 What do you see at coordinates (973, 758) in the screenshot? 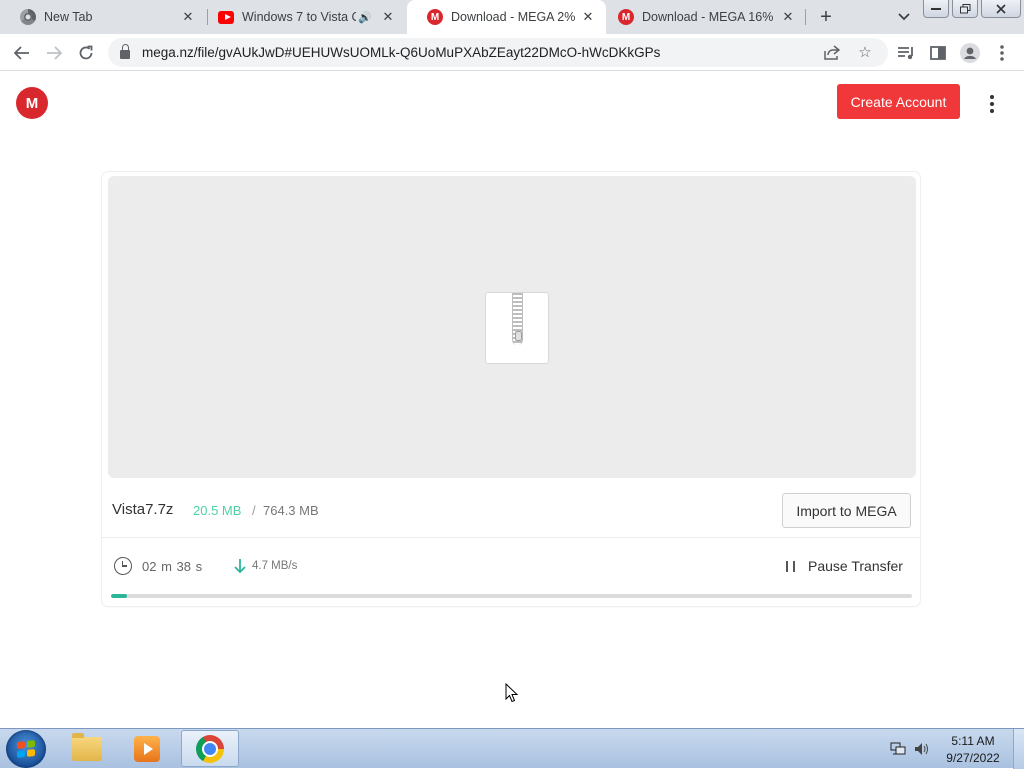
I see `taskbar-clock-date: 9/27/2022` at bounding box center [973, 758].